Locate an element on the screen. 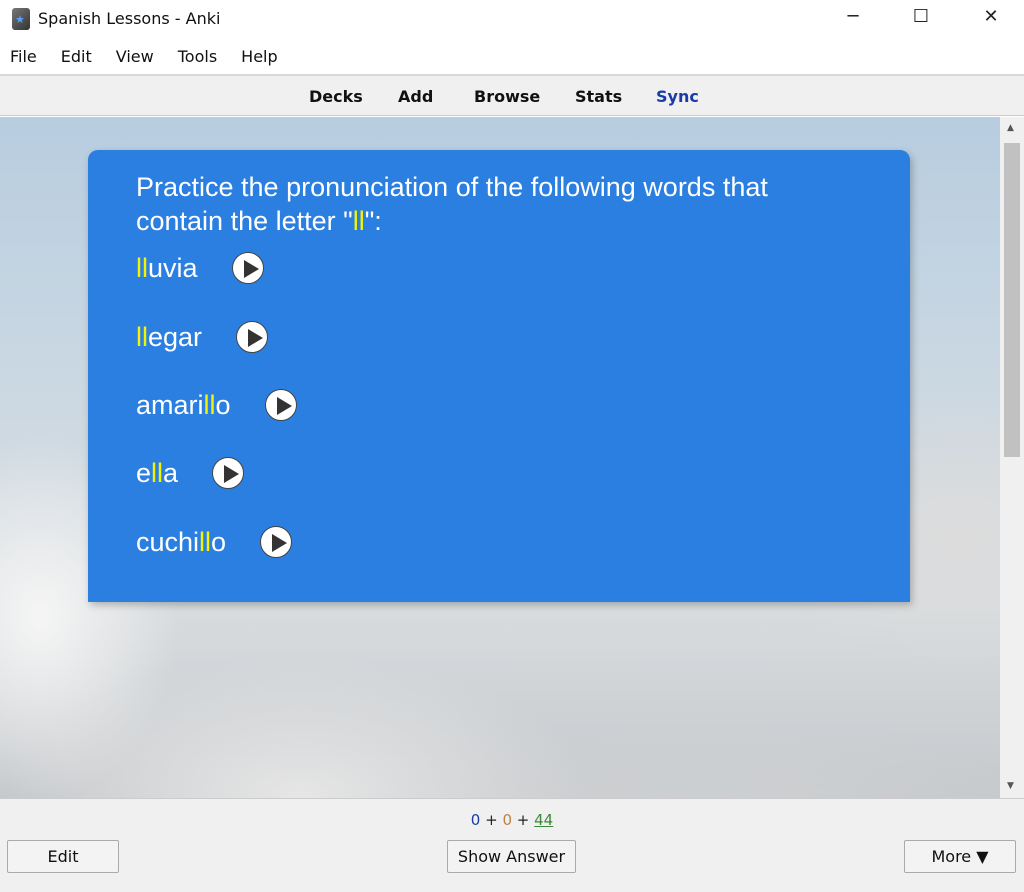 Image resolution: width=1024 pixels, height=892 pixels. learn-count: 0 is located at coordinates (507, 820).